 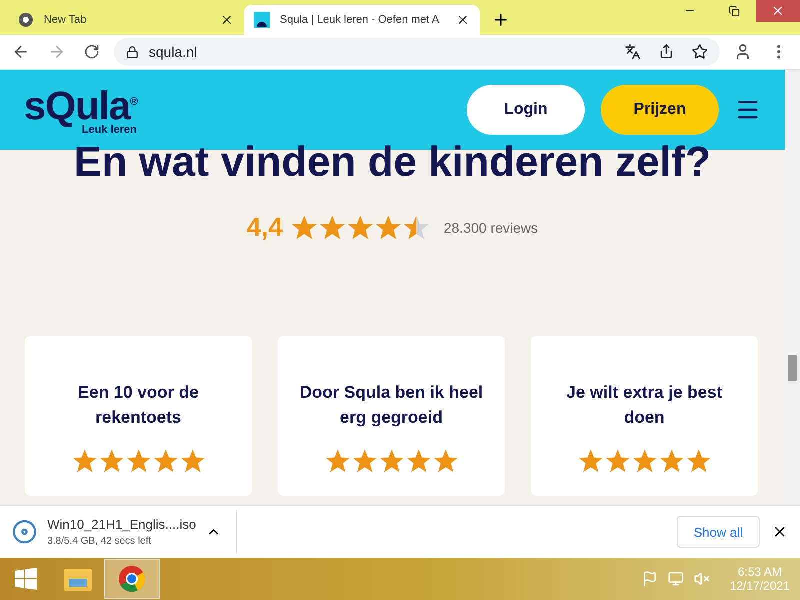 What do you see at coordinates (491, 228) in the screenshot?
I see `review-count: 28.300 reviews` at bounding box center [491, 228].